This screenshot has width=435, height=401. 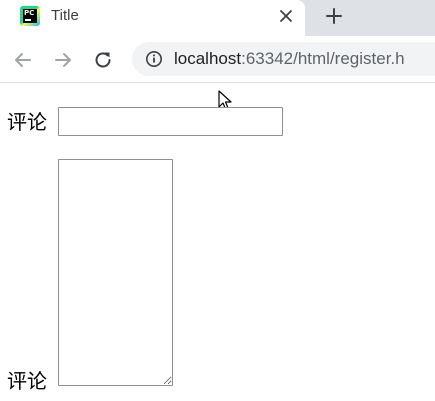 I want to click on comment-textarea, so click(x=115, y=272).